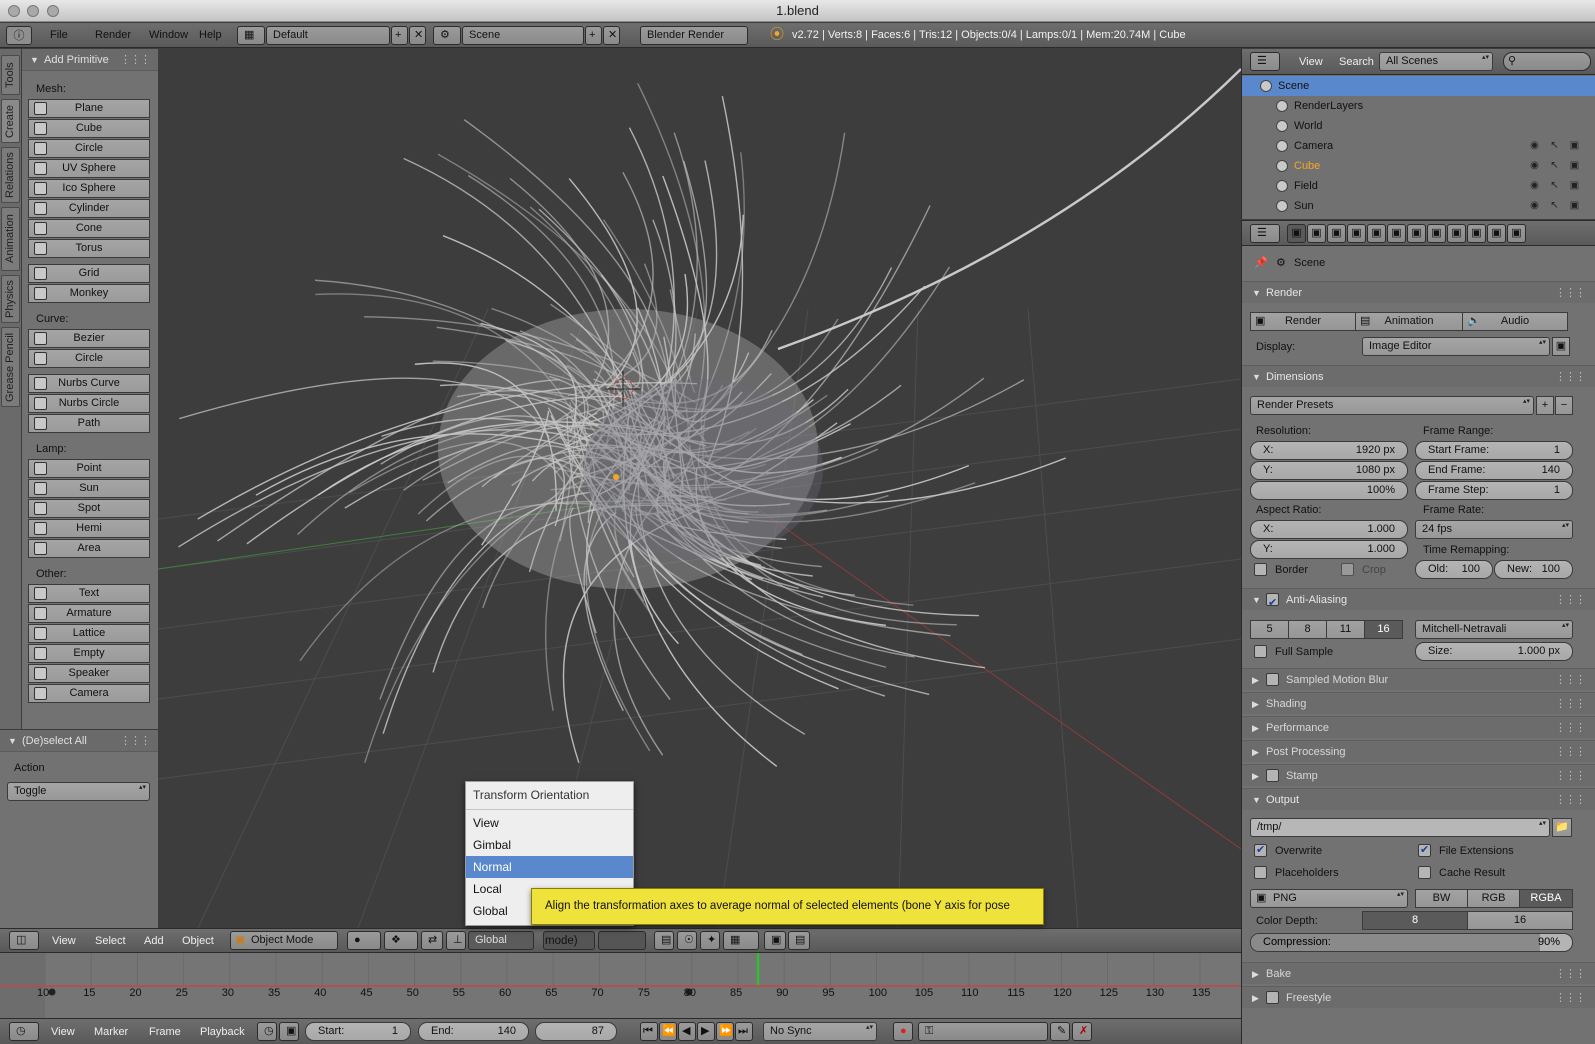 The width and height of the screenshot is (1595, 1044). Describe the element at coordinates (1494, 529) in the screenshot. I see `fps-dropdown: 24 fps` at that location.